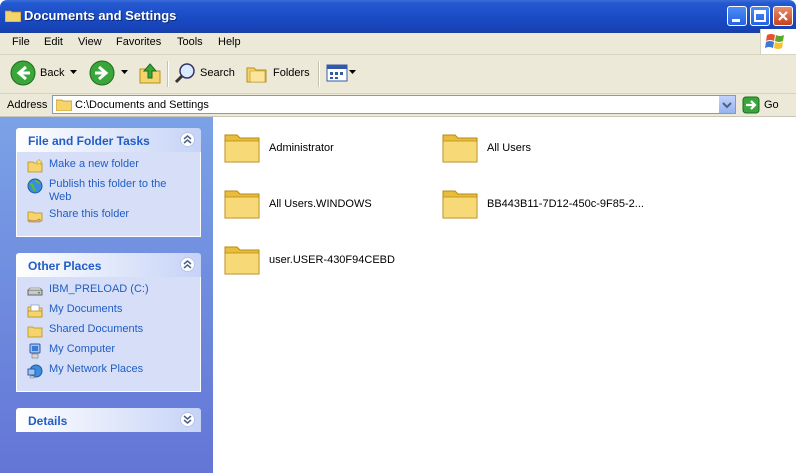 The width and height of the screenshot is (796, 473). What do you see at coordinates (35, 371) in the screenshot?
I see `network-icon` at bounding box center [35, 371].